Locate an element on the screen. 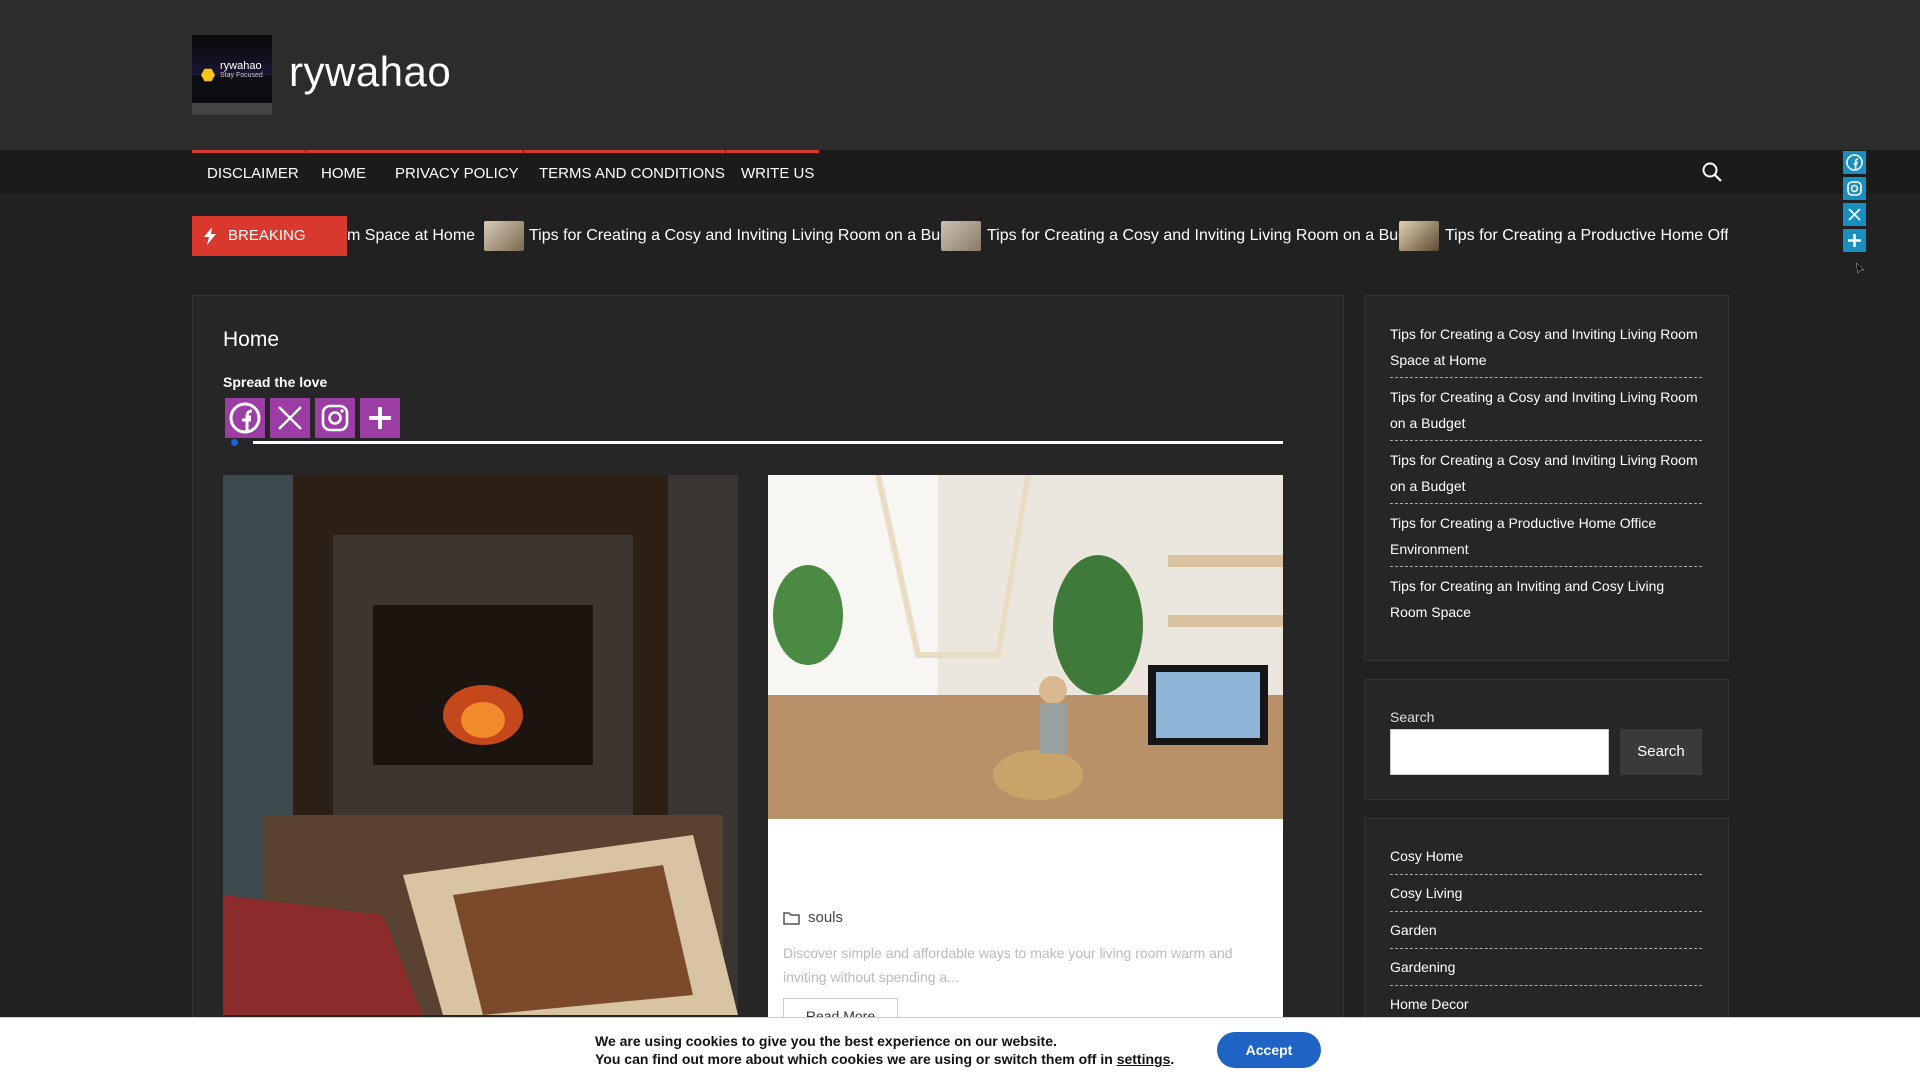 Image resolution: width=1920 pixels, height=1080 pixels. mouse-cursor-icon is located at coordinates (1860, 268).